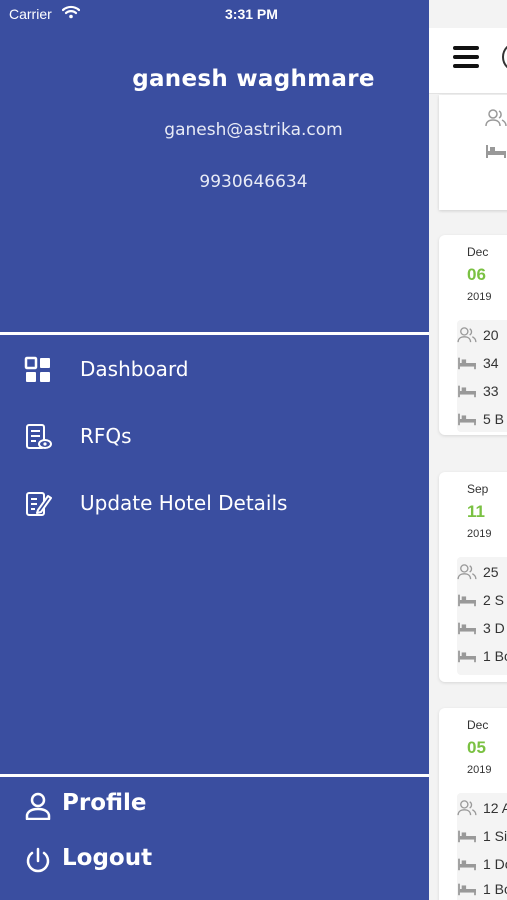 The image size is (507, 900). What do you see at coordinates (491, 363) in the screenshot?
I see `card-row-text: 34` at bounding box center [491, 363].